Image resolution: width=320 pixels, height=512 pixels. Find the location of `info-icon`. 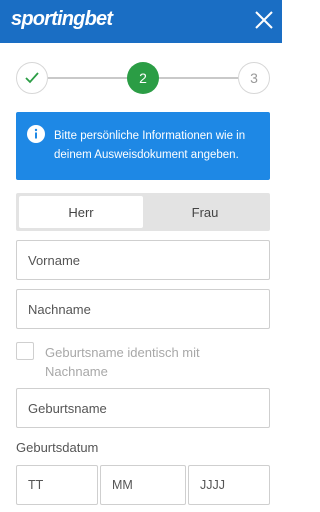

info-icon is located at coordinates (36, 134).